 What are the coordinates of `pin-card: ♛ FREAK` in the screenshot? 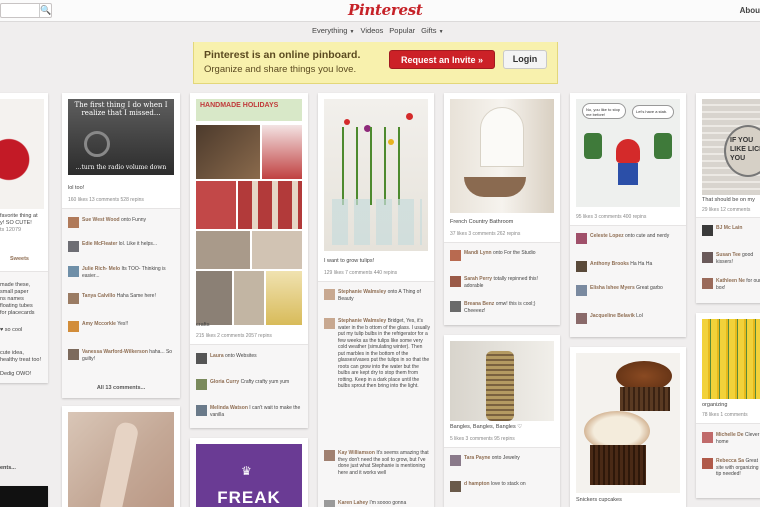 It's located at (249, 472).